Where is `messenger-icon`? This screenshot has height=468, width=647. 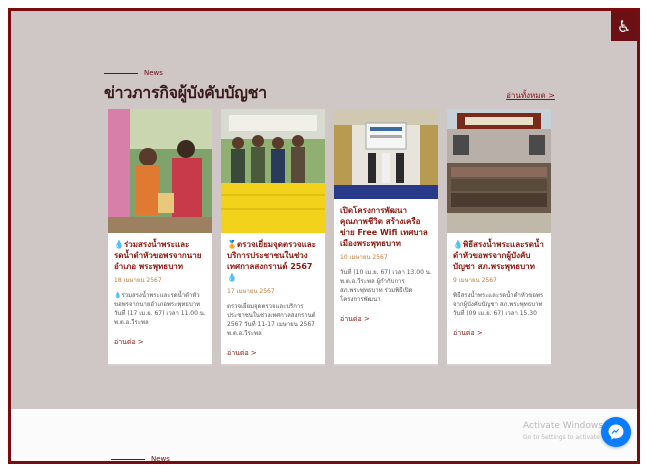 messenger-icon is located at coordinates (616, 432).